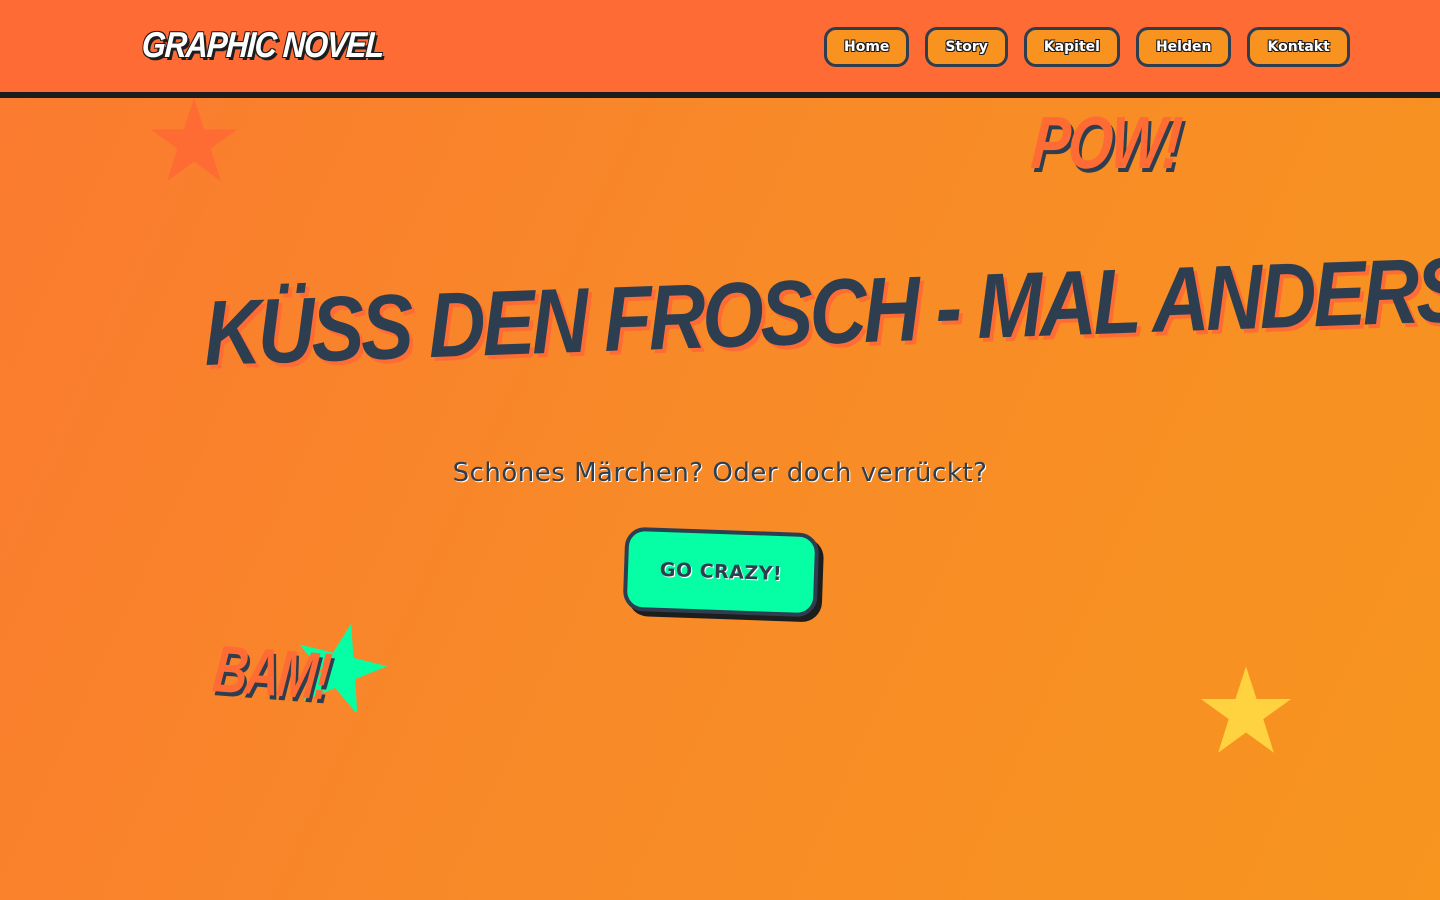  What do you see at coordinates (720, 473) in the screenshot?
I see `hero-subtitle: Schönes Märchen? Oder doch verrückt?` at bounding box center [720, 473].